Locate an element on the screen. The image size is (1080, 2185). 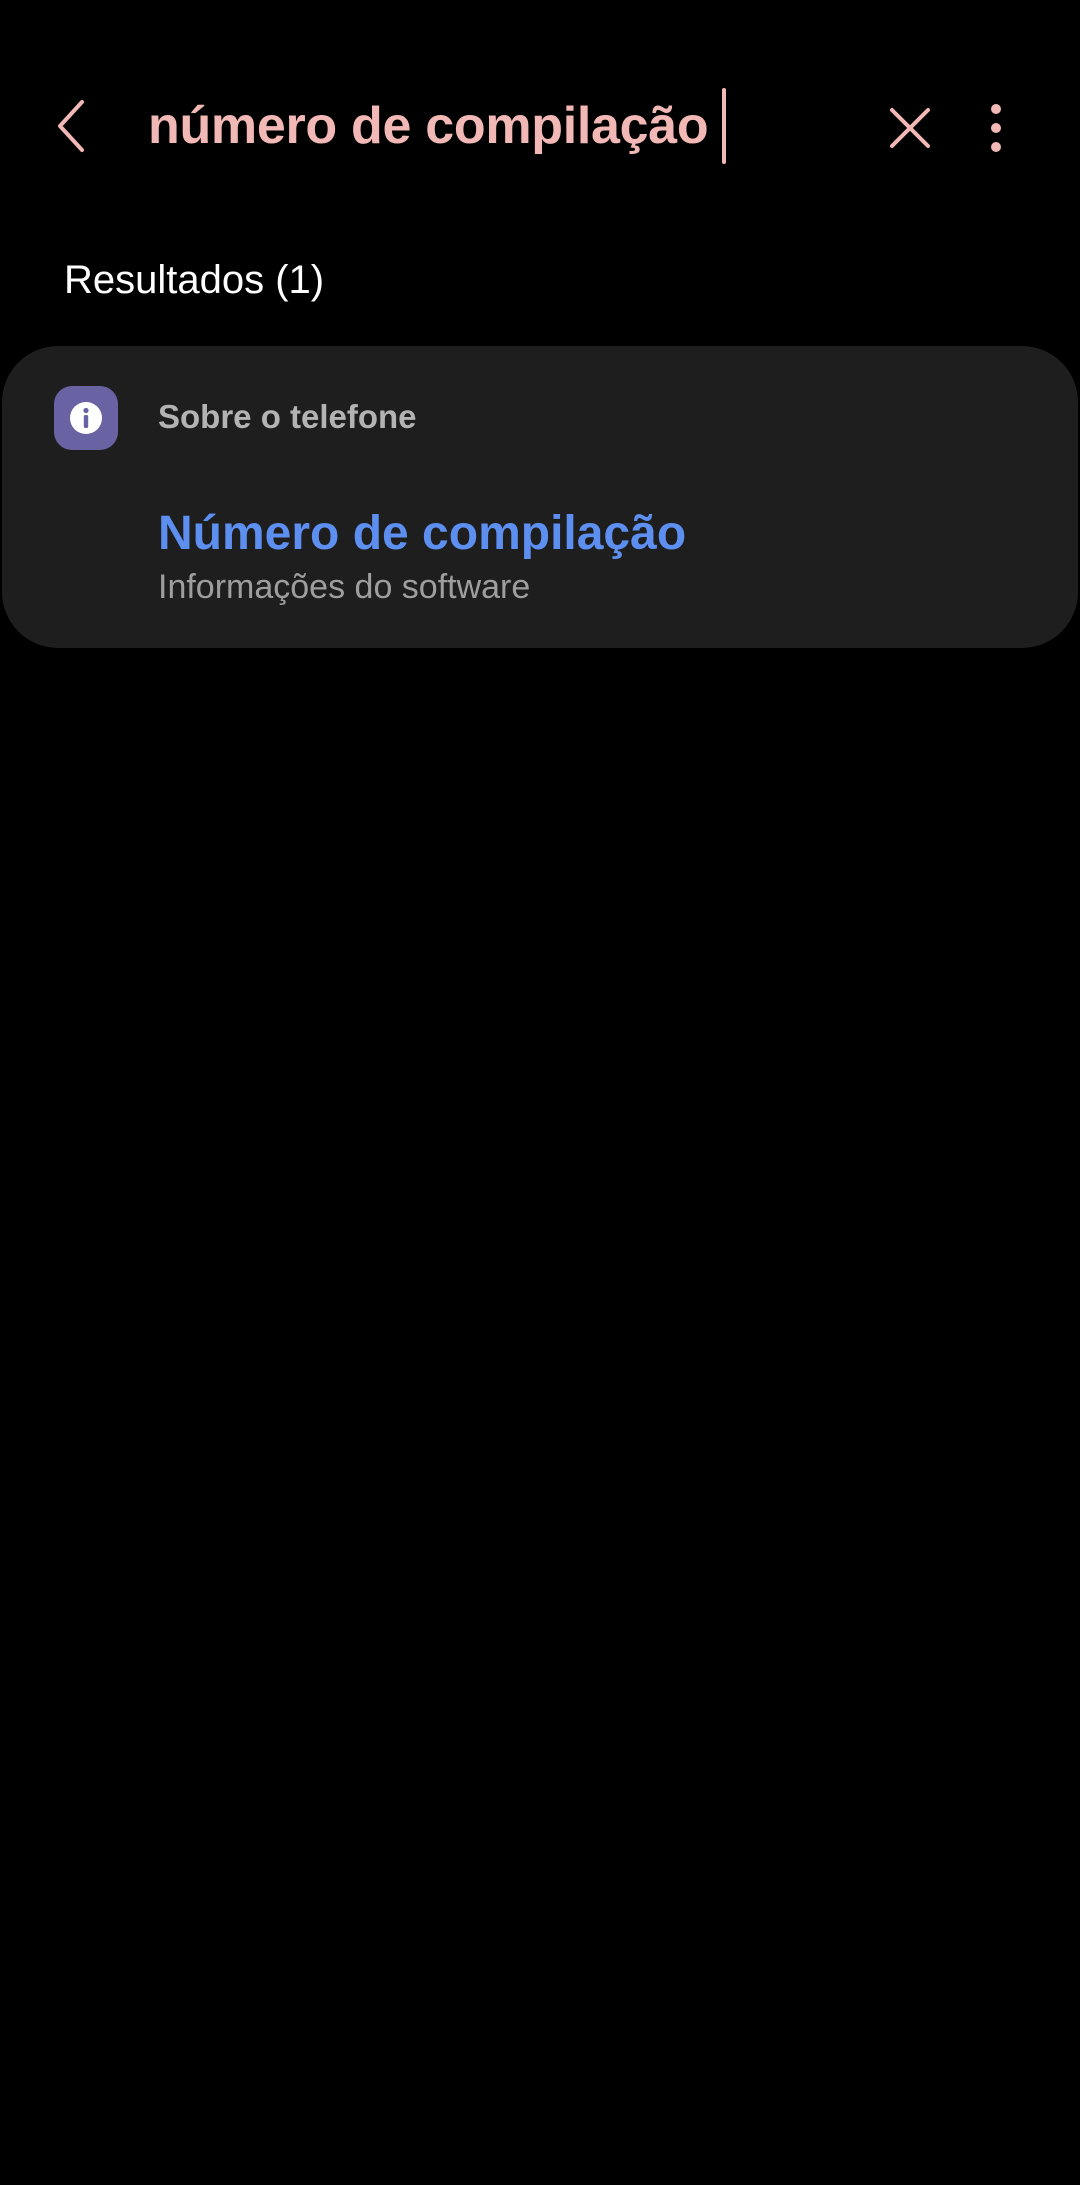
close-icon is located at coordinates (910, 128).